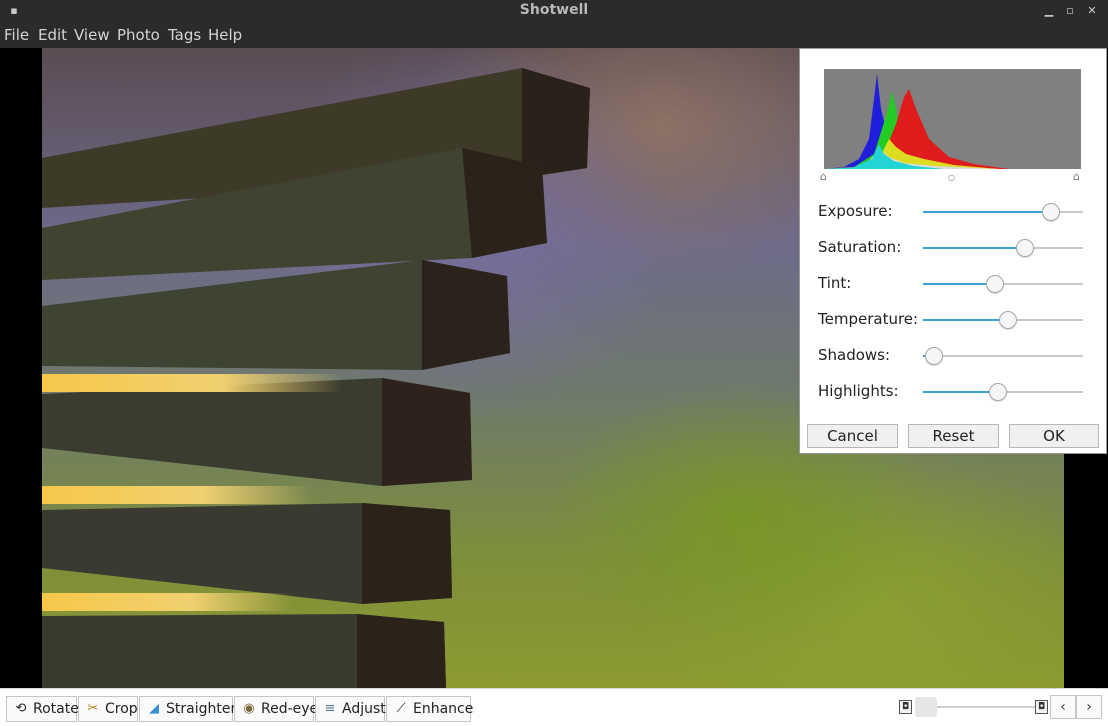  Describe the element at coordinates (16, 35) in the screenshot. I see `menu-file: File` at that location.